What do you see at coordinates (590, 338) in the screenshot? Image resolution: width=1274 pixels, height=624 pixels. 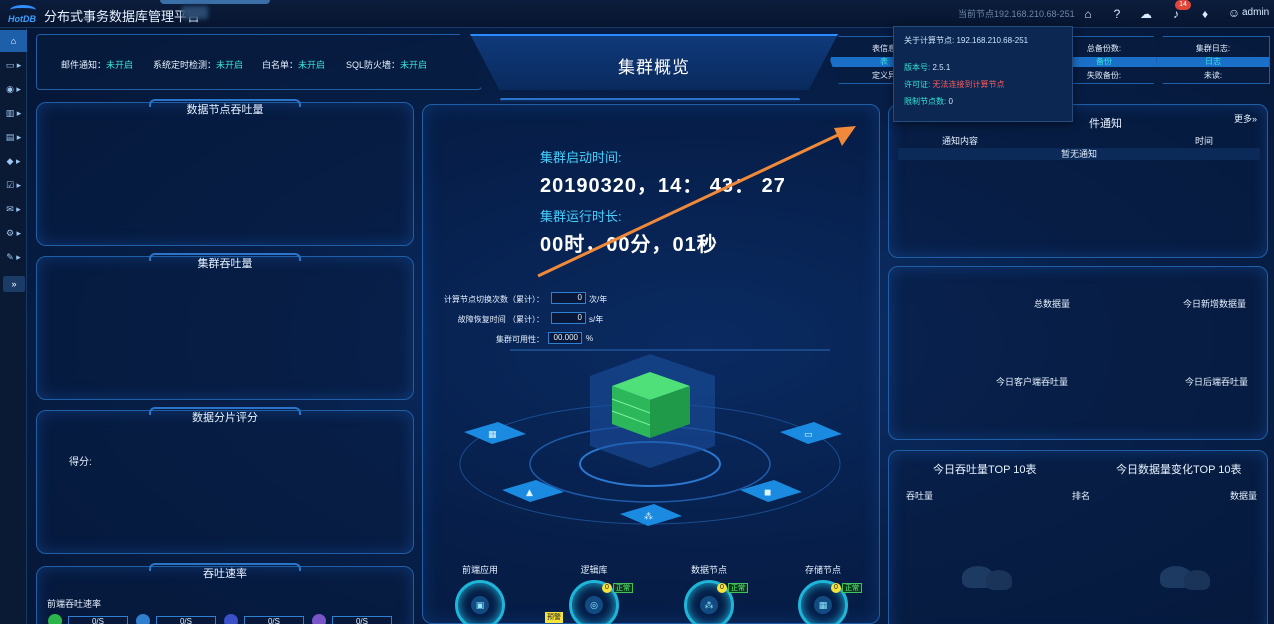 I see `metric-unit: %` at bounding box center [590, 338].